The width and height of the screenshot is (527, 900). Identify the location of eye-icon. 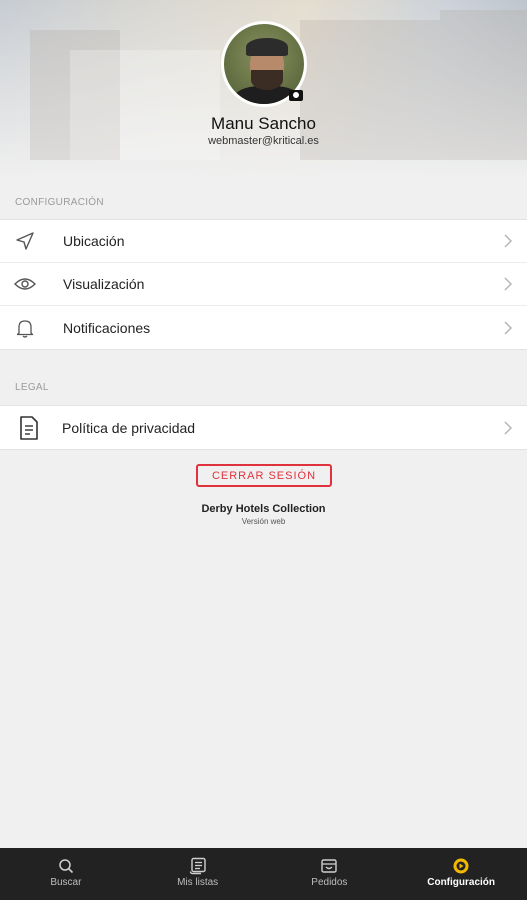
(25, 284).